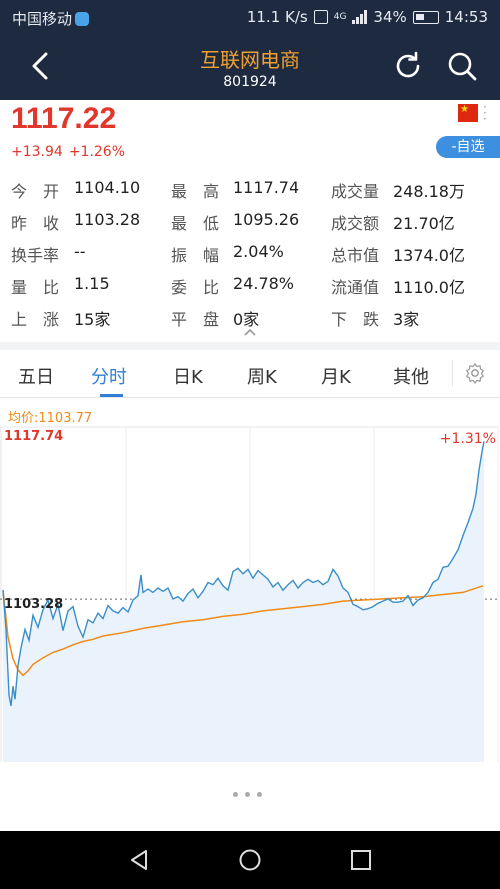  What do you see at coordinates (34, 436) in the screenshot?
I see `chart-max-label: 1117.74` at bounding box center [34, 436].